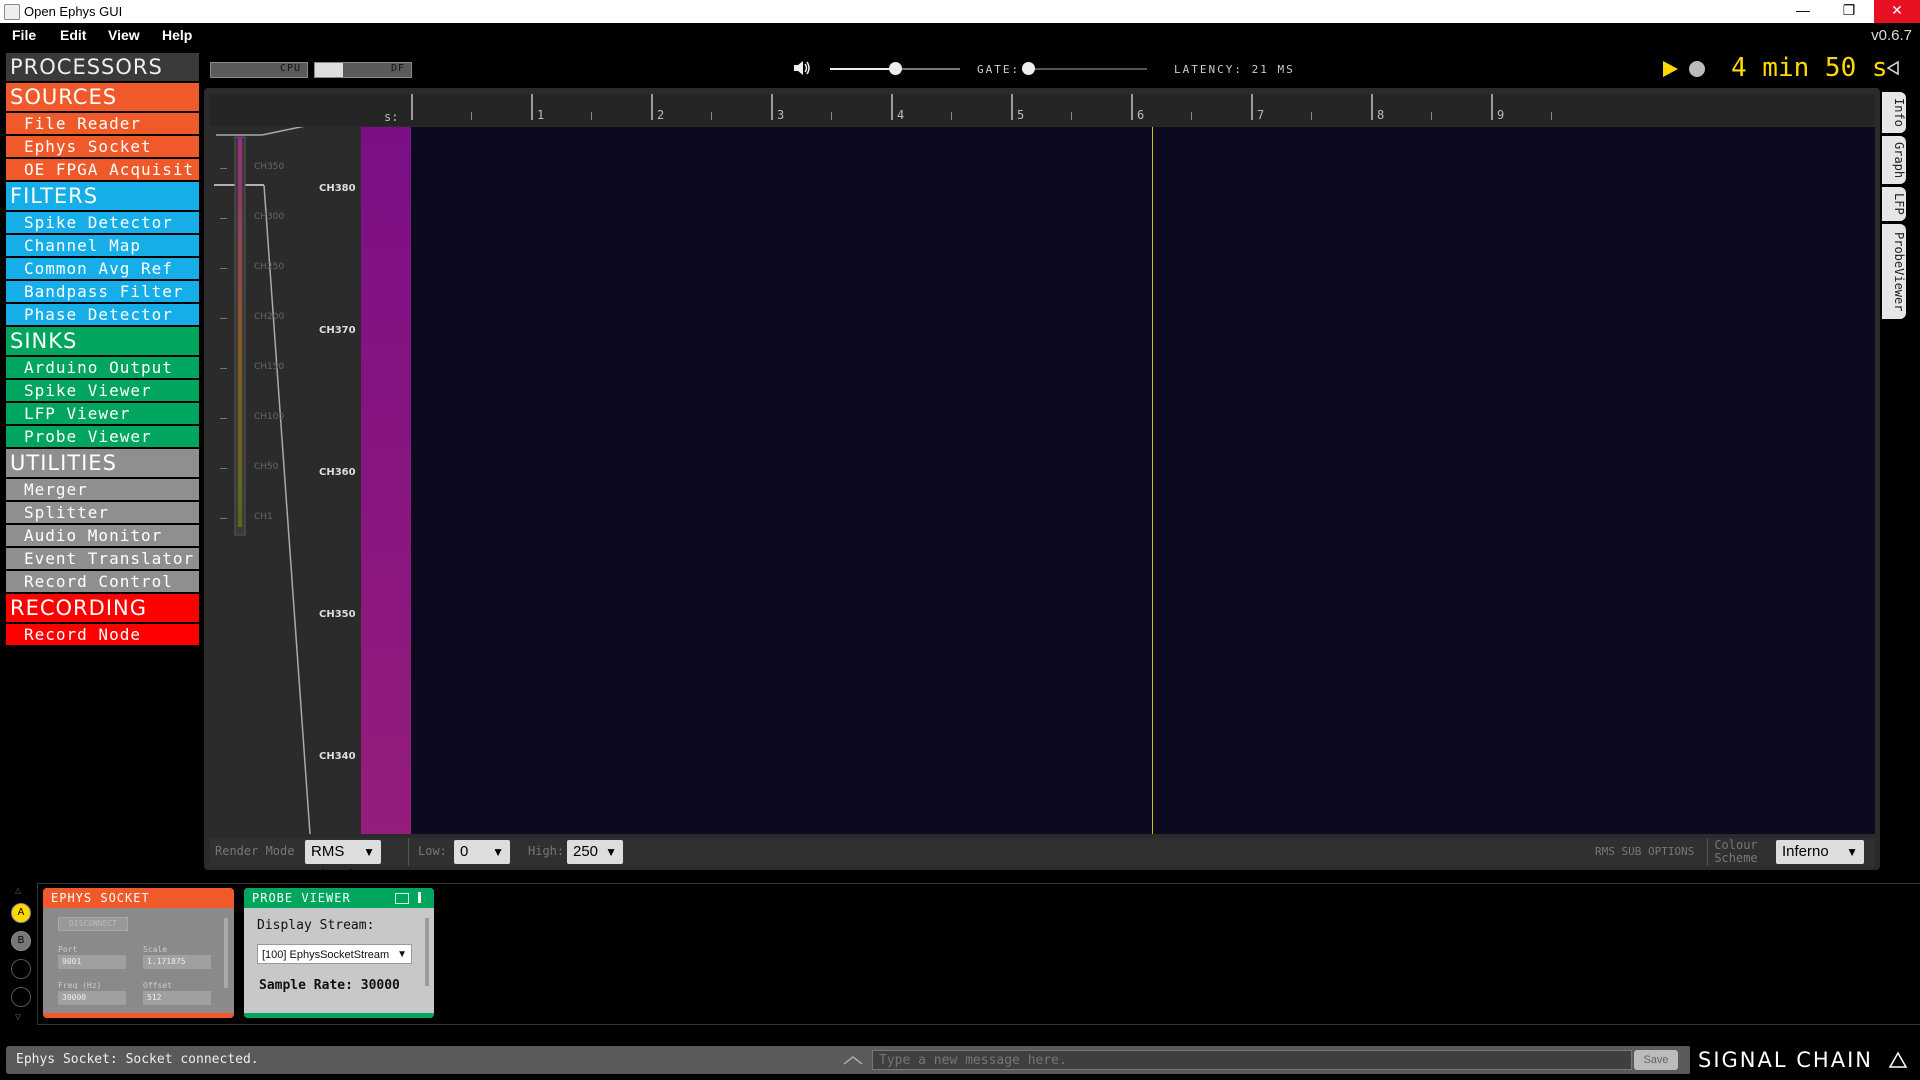  I want to click on probe-channel-label: CH150, so click(269, 367).